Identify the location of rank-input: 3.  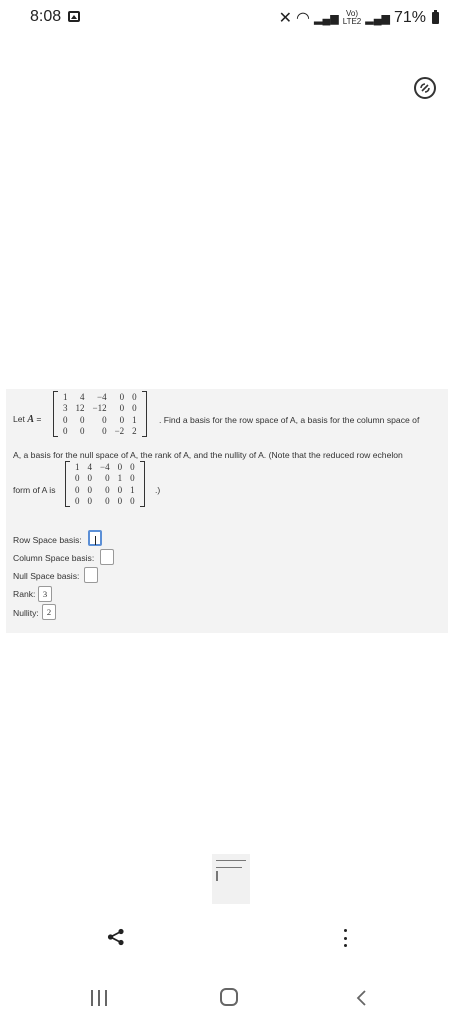
(45, 594).